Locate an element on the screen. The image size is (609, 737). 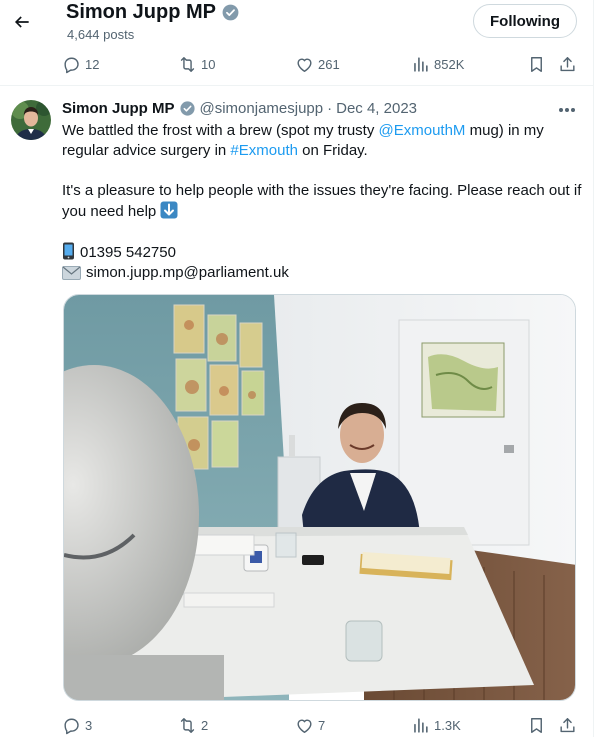
tweet-date: Dec 4, 2023 is located at coordinates (376, 108).